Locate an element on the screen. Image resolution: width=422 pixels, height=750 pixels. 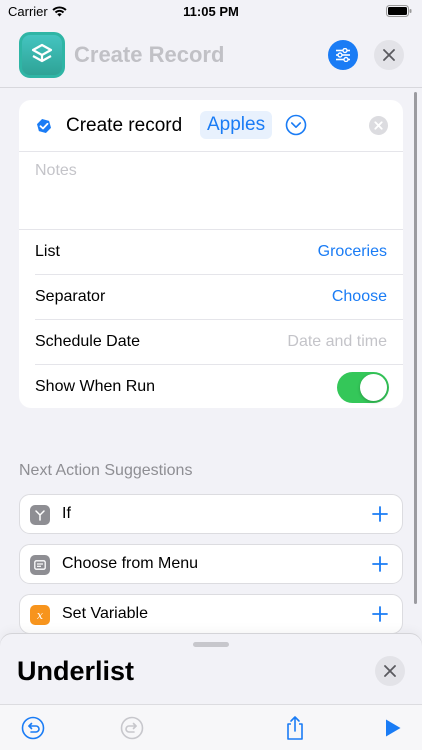
bottom-toolbar is located at coordinates (211, 727).